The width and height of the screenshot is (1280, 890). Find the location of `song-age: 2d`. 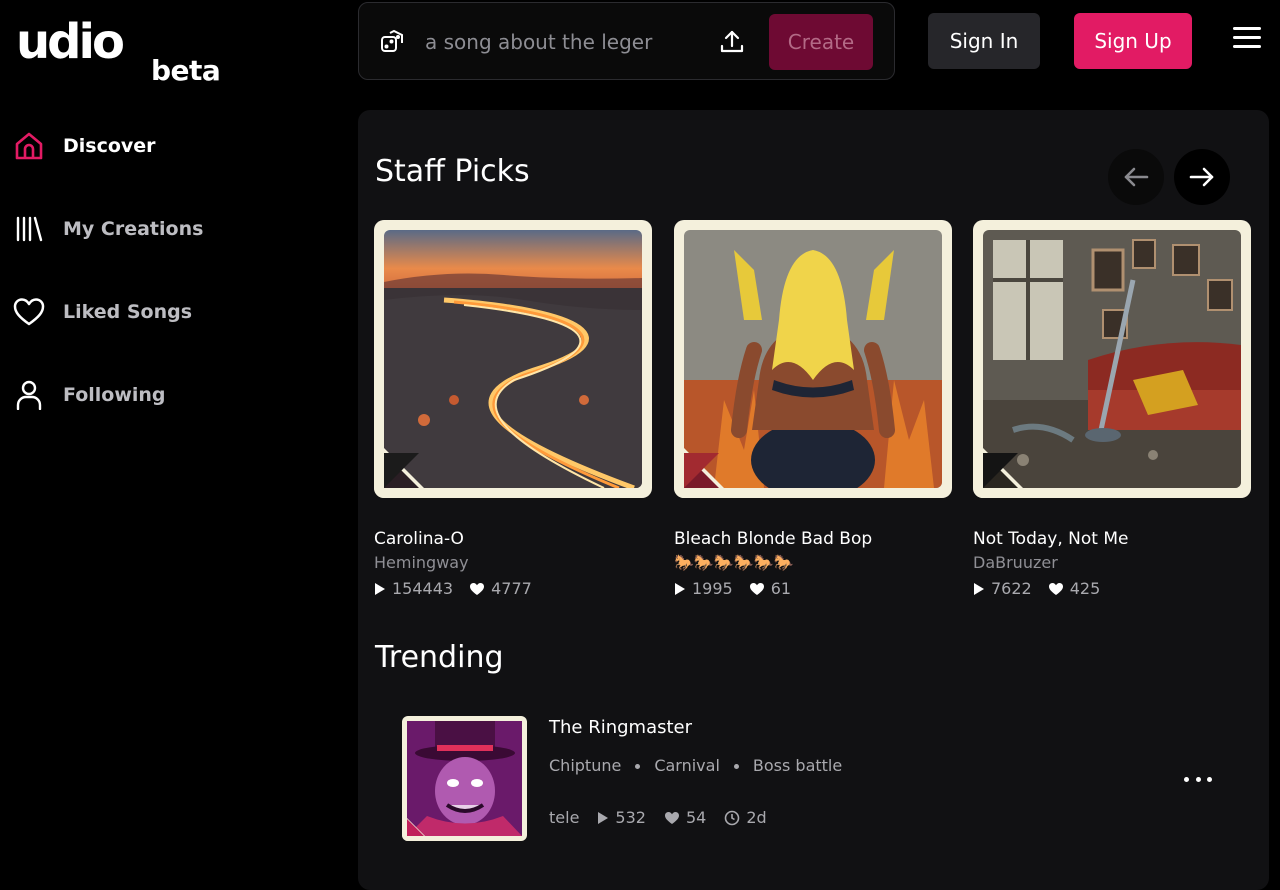

song-age: 2d is located at coordinates (756, 817).